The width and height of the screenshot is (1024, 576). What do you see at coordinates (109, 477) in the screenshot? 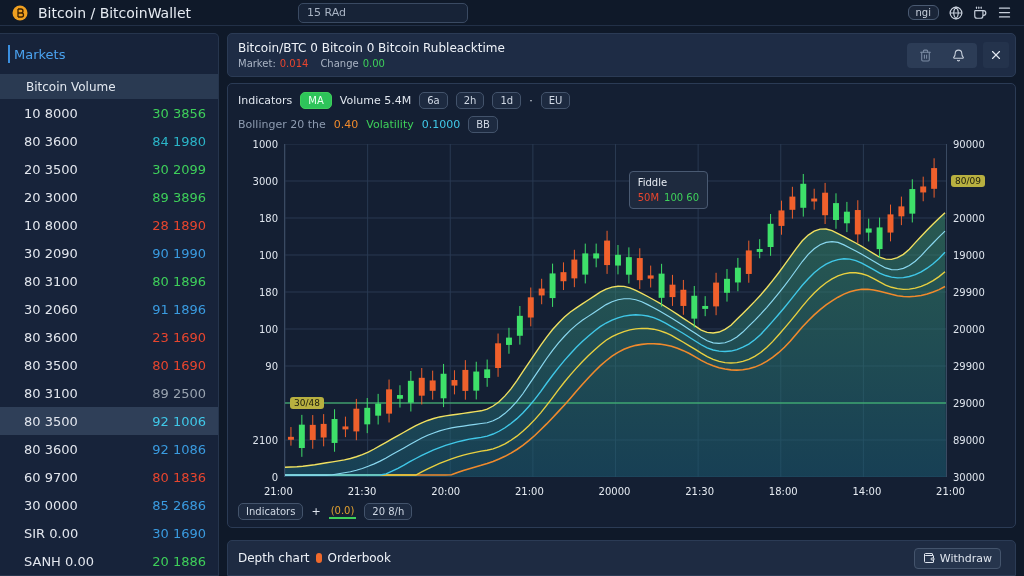
I see `market-row: 60 9700 80 1836` at bounding box center [109, 477].